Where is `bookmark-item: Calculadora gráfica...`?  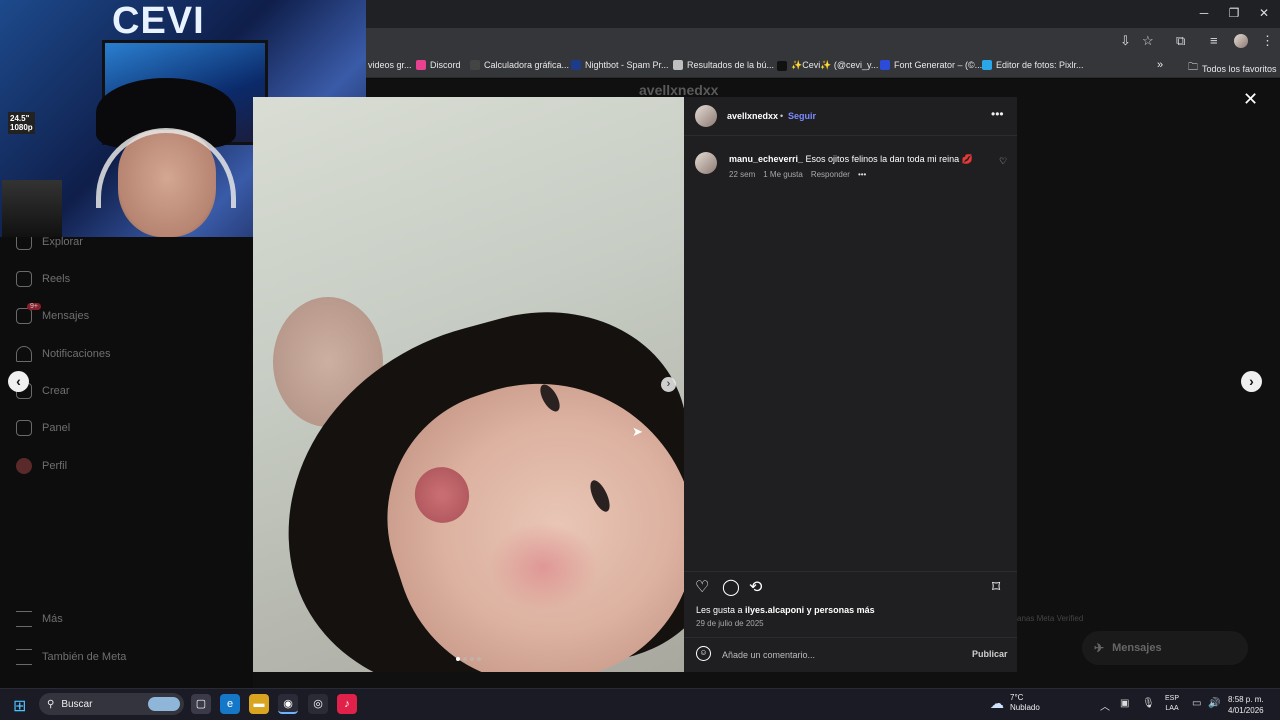
bookmark-item: Calculadora gráfica... is located at coordinates (519, 65).